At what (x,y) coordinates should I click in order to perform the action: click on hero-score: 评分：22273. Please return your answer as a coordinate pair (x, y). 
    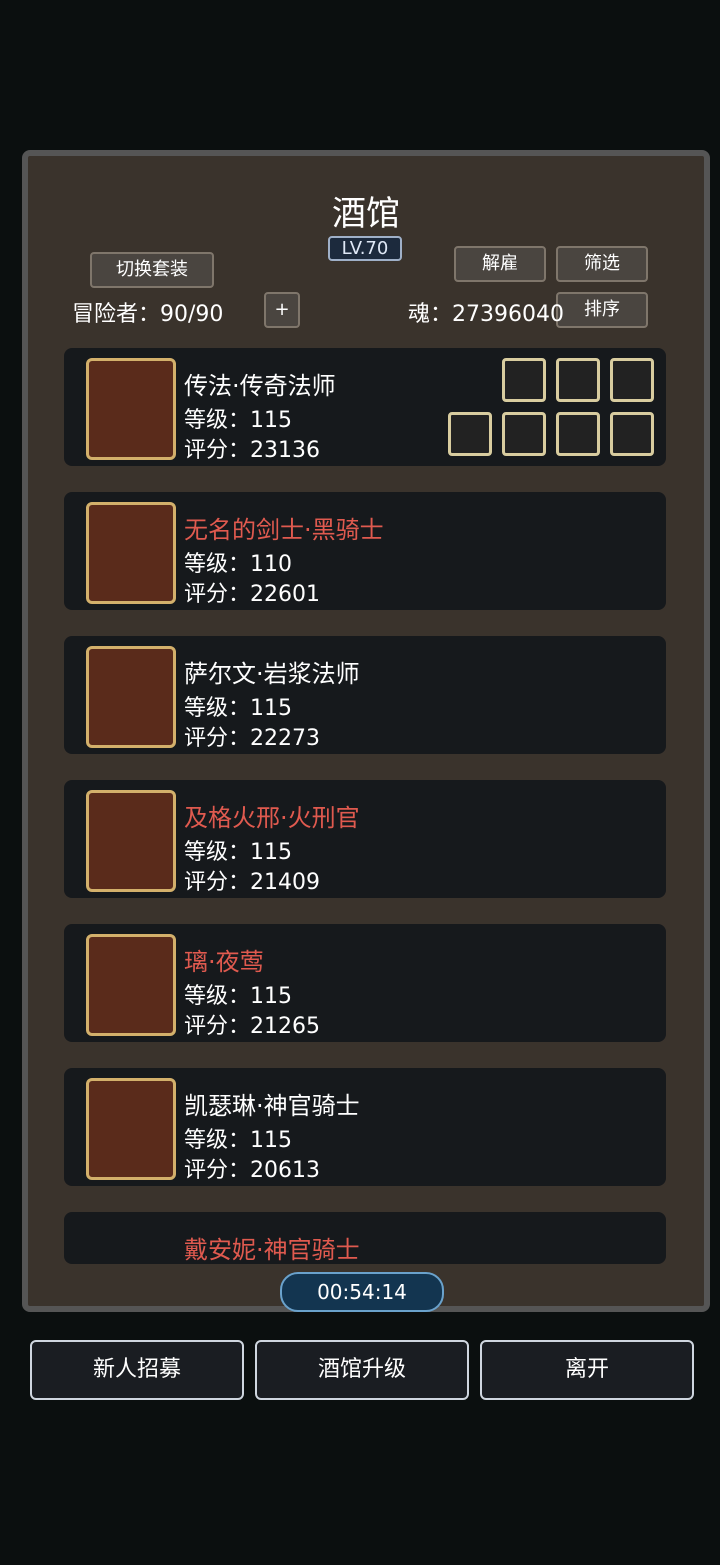
    Looking at the image, I should click on (252, 738).